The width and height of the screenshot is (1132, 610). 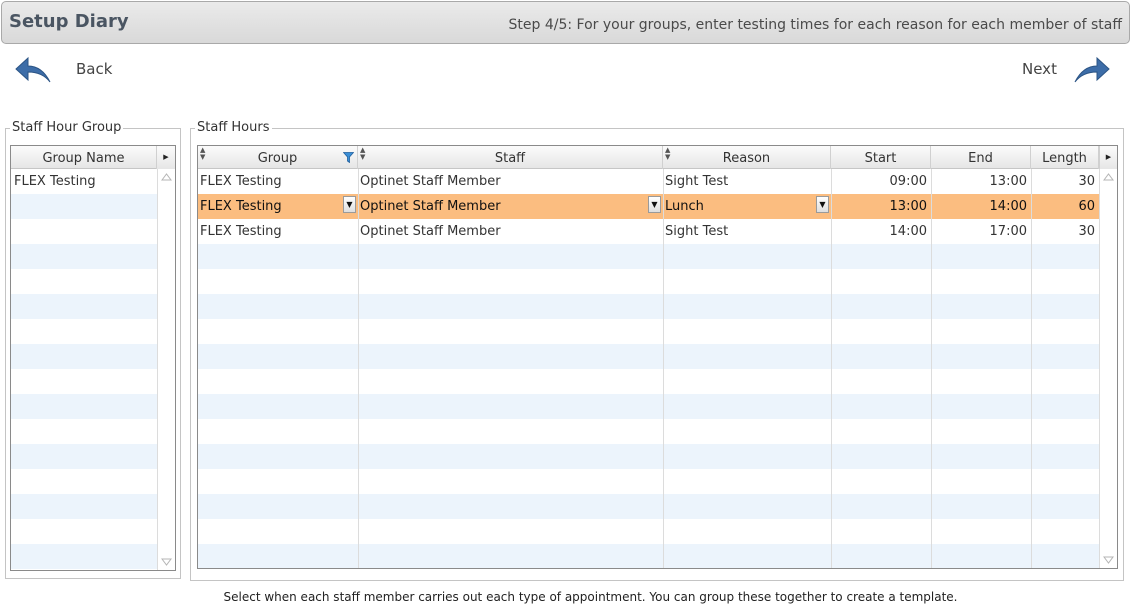 I want to click on column-header-end: End, so click(x=981, y=157).